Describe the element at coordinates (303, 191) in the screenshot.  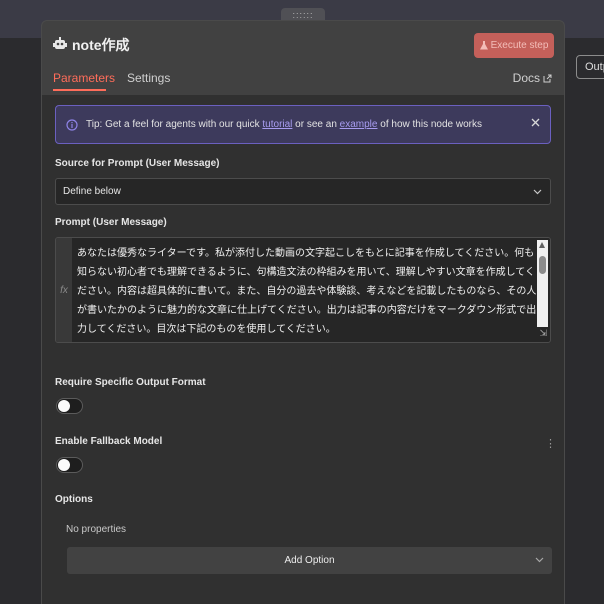
I see `source-select: Define below` at that location.